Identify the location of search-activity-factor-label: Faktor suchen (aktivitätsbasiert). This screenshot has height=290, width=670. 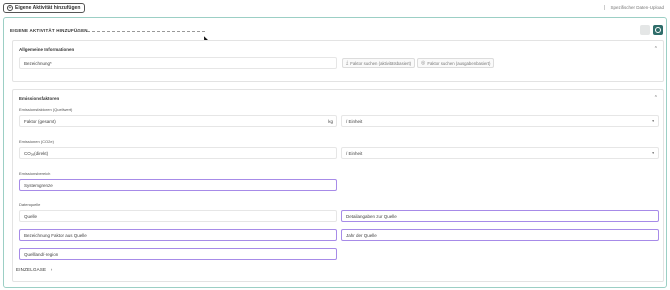
(381, 63).